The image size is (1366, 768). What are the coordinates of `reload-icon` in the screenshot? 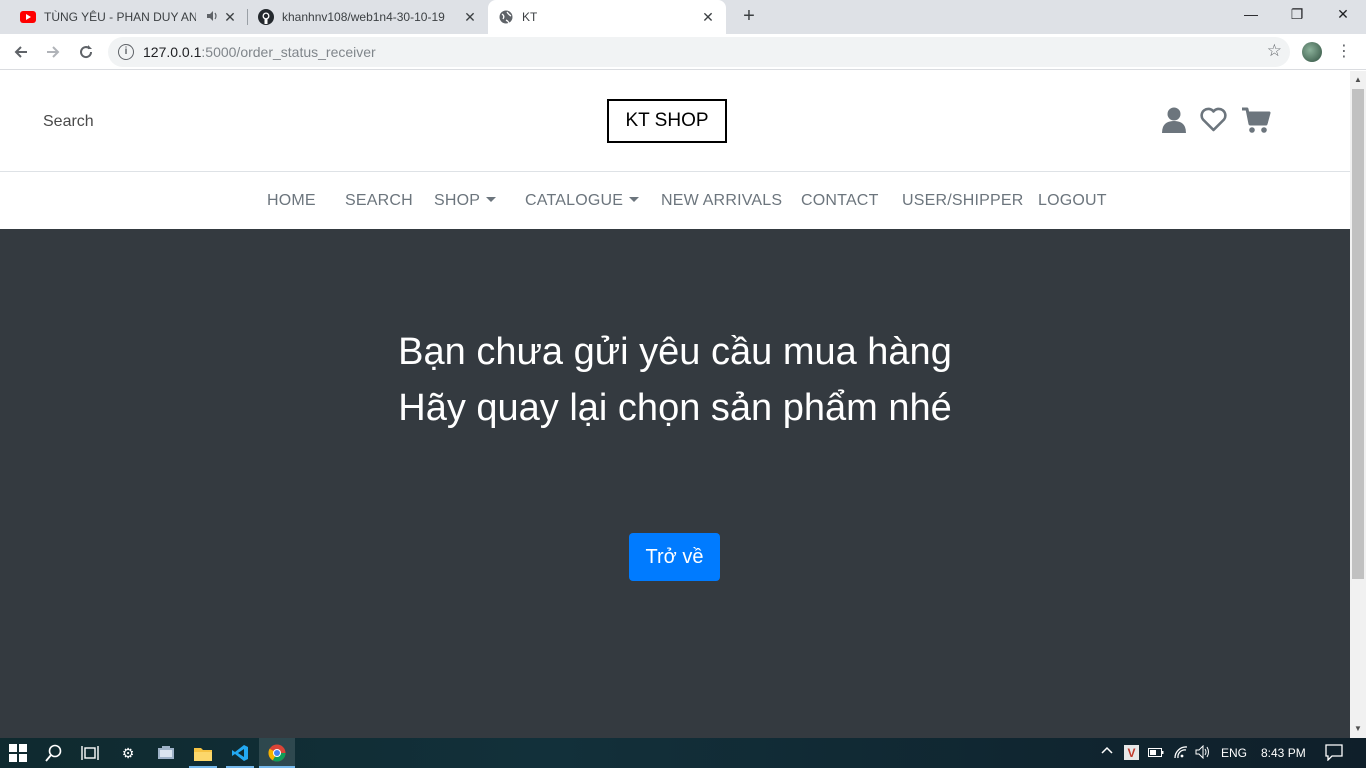 It's located at (86, 52).